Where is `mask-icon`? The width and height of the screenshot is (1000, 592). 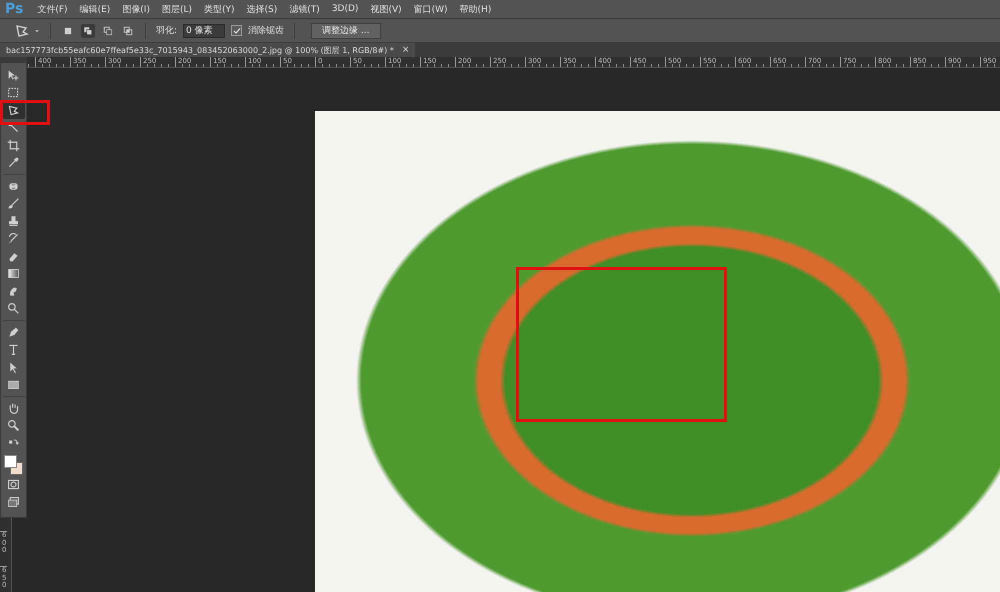 mask-icon is located at coordinates (13, 485).